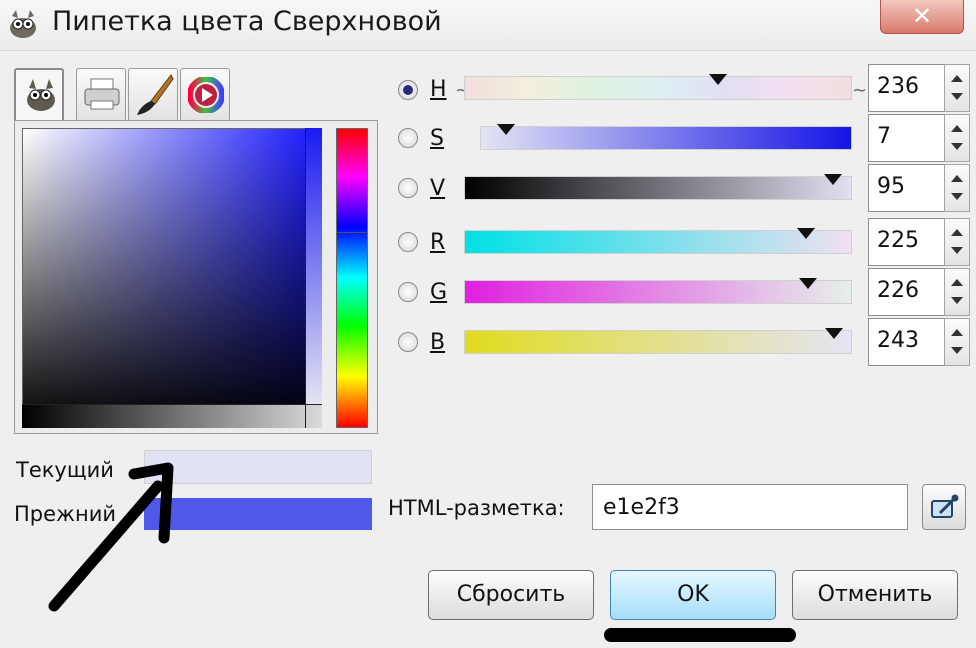 The width and height of the screenshot is (976, 648). What do you see at coordinates (898, 340) in the screenshot?
I see `spin-b-value: 243` at bounding box center [898, 340].